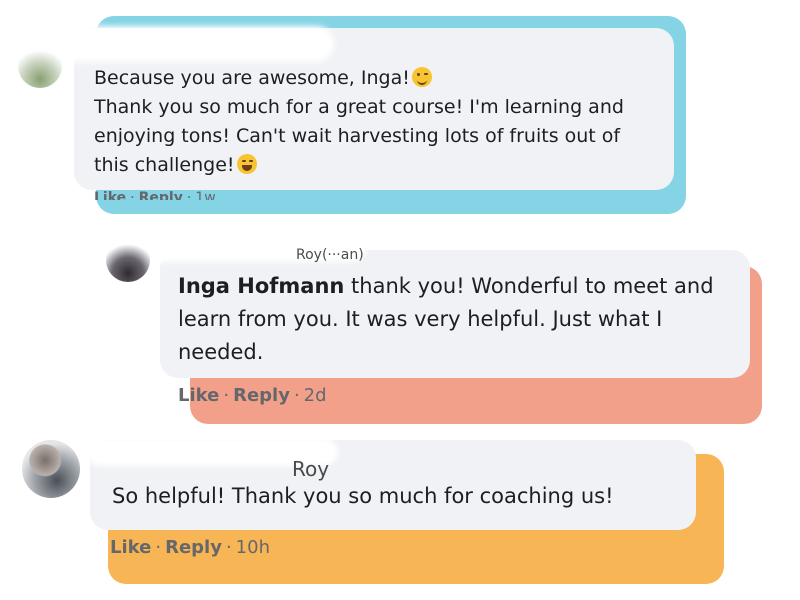  What do you see at coordinates (315, 395) in the screenshot?
I see `timestamp: 2d` at bounding box center [315, 395].